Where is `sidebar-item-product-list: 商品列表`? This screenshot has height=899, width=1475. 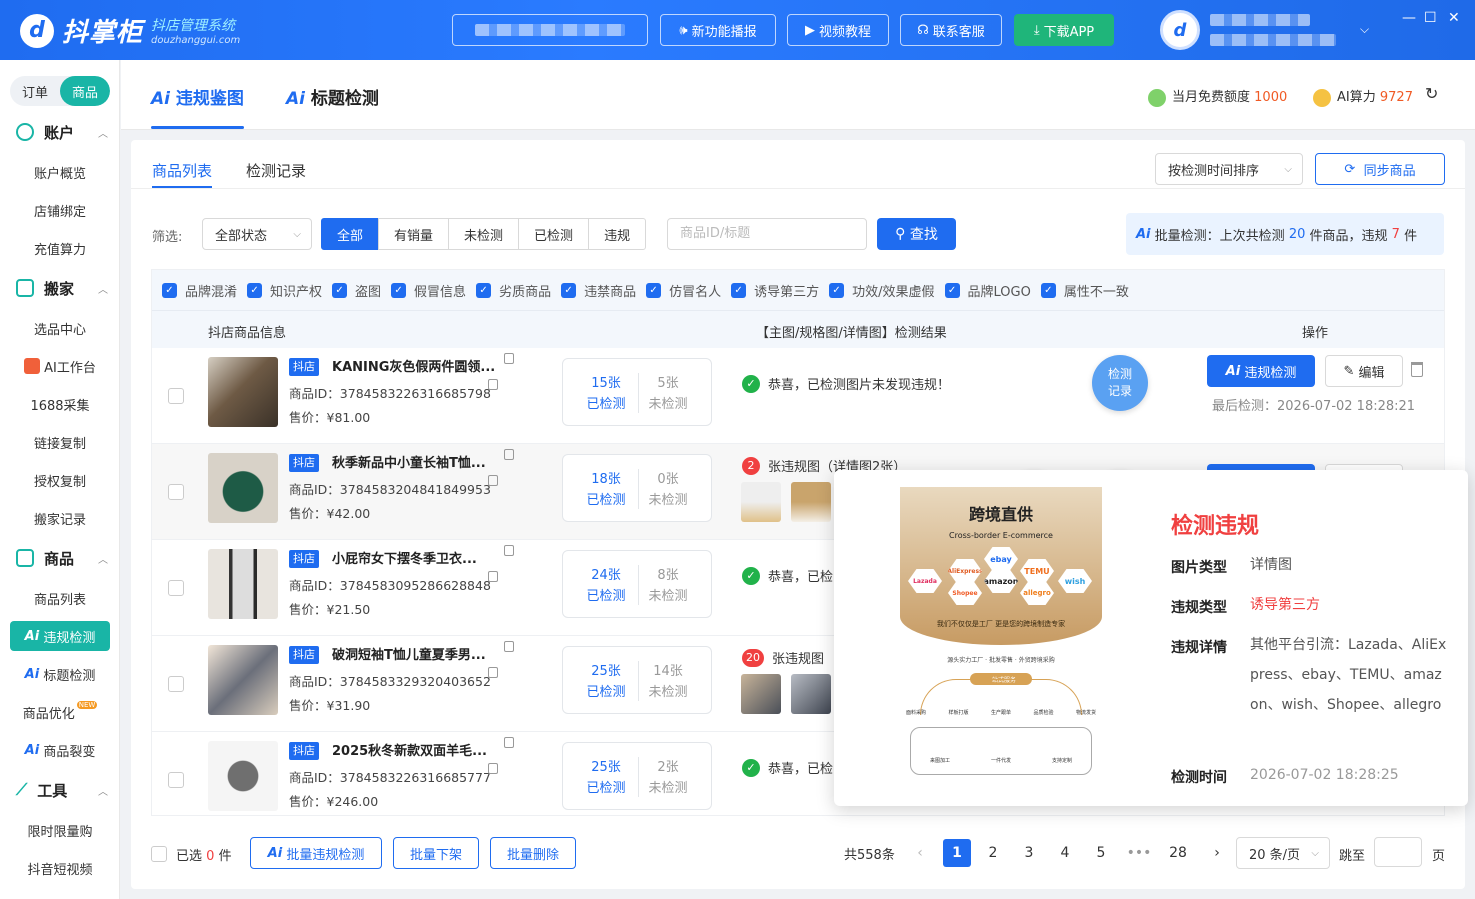
sidebar-item-product-list: 商品列表 is located at coordinates (60, 598).